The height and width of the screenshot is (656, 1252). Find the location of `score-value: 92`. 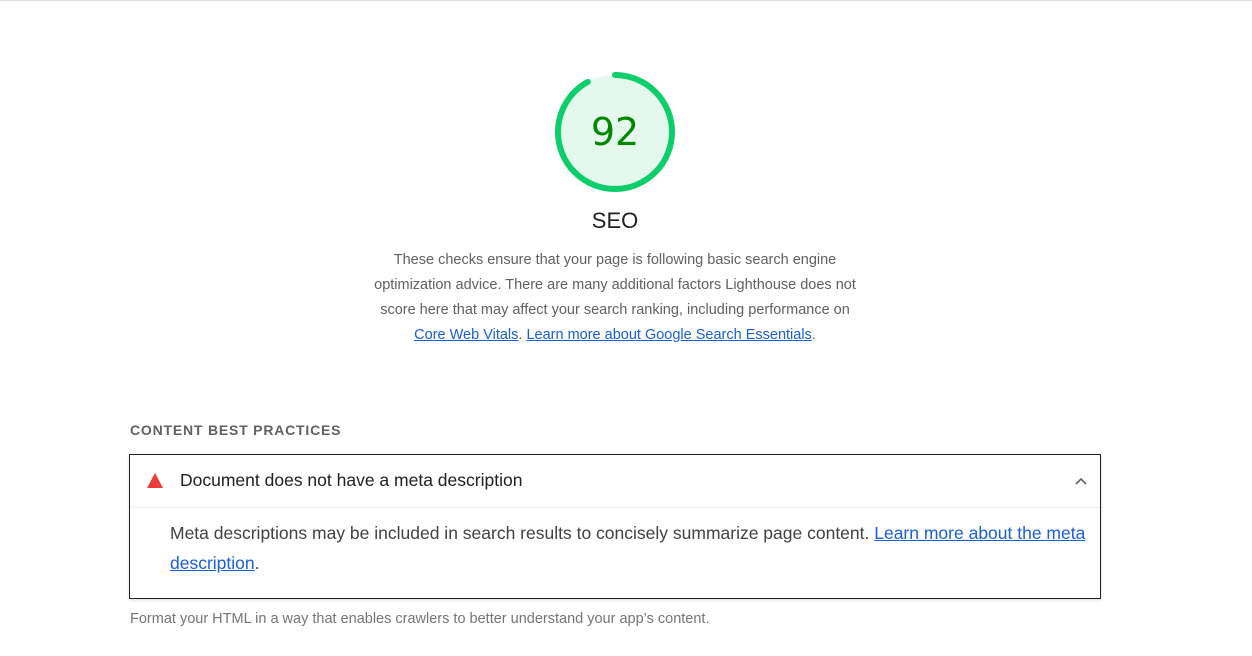

score-value: 92 is located at coordinates (615, 132).